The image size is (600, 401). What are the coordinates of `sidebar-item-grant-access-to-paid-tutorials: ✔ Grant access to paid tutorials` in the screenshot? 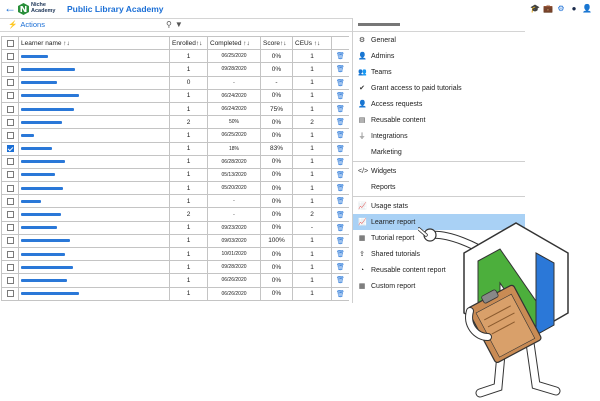 It's located at (439, 88).